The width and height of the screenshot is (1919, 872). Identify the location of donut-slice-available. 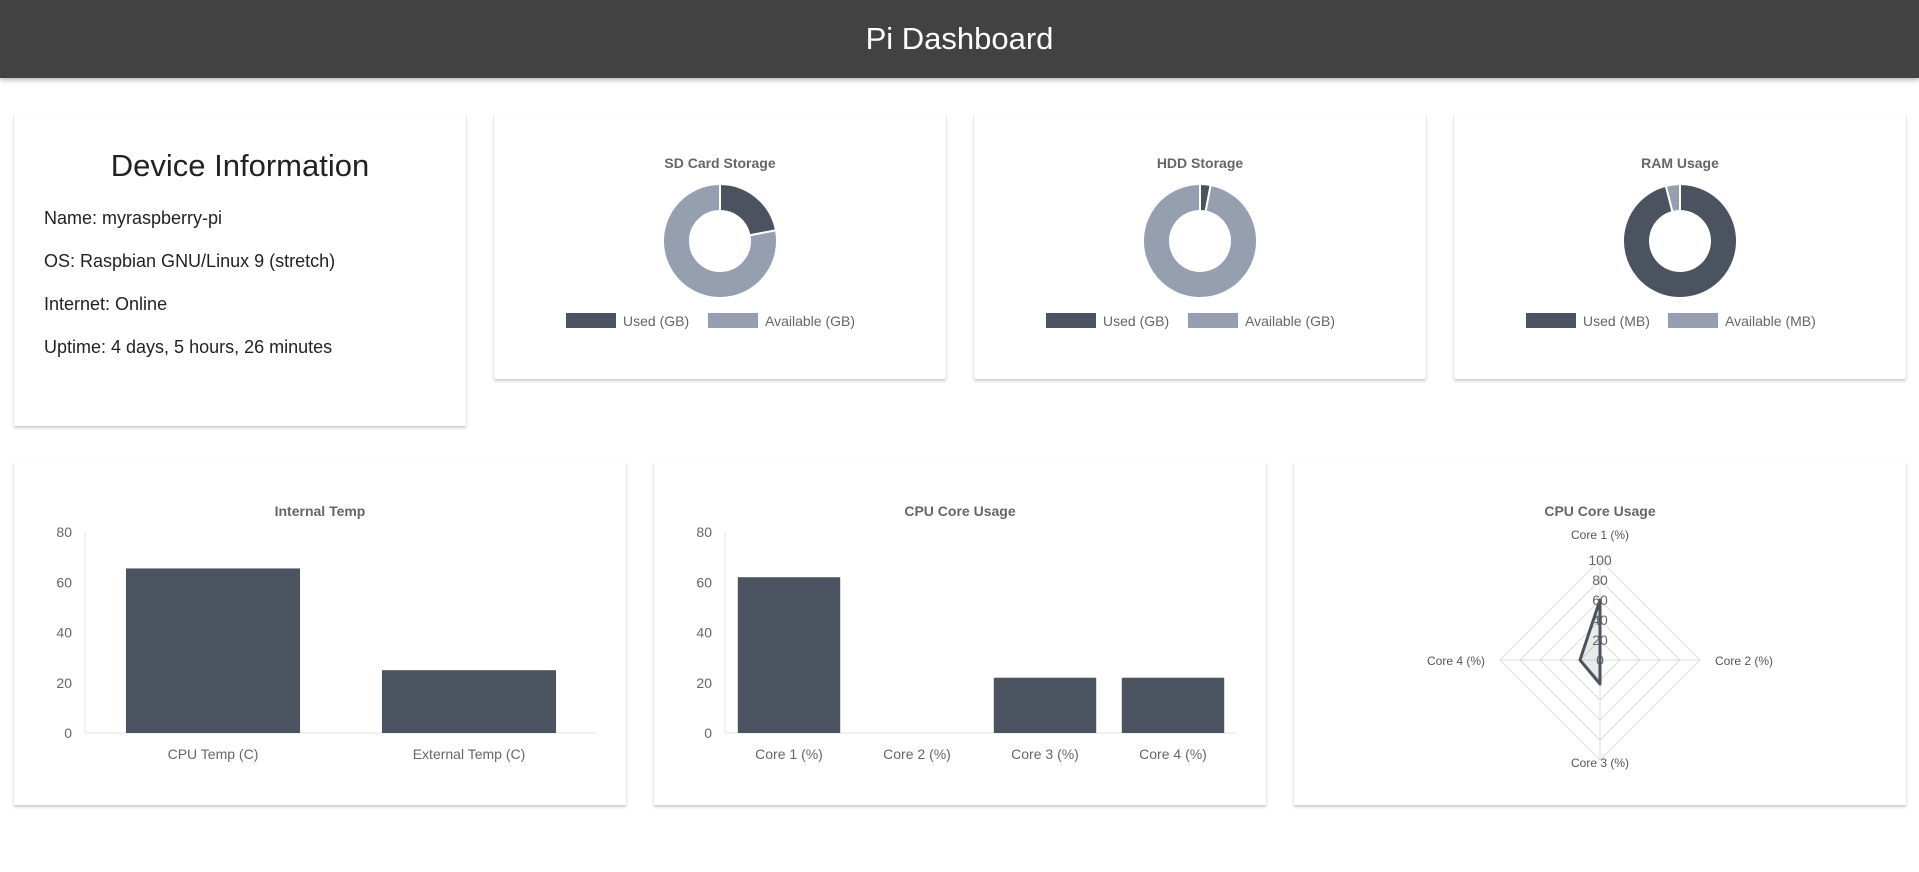
(1200, 240).